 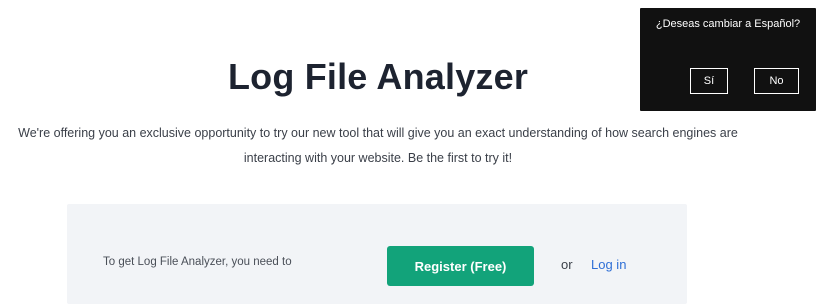 What do you see at coordinates (709, 81) in the screenshot?
I see `switch-language-yes-button: Sí` at bounding box center [709, 81].